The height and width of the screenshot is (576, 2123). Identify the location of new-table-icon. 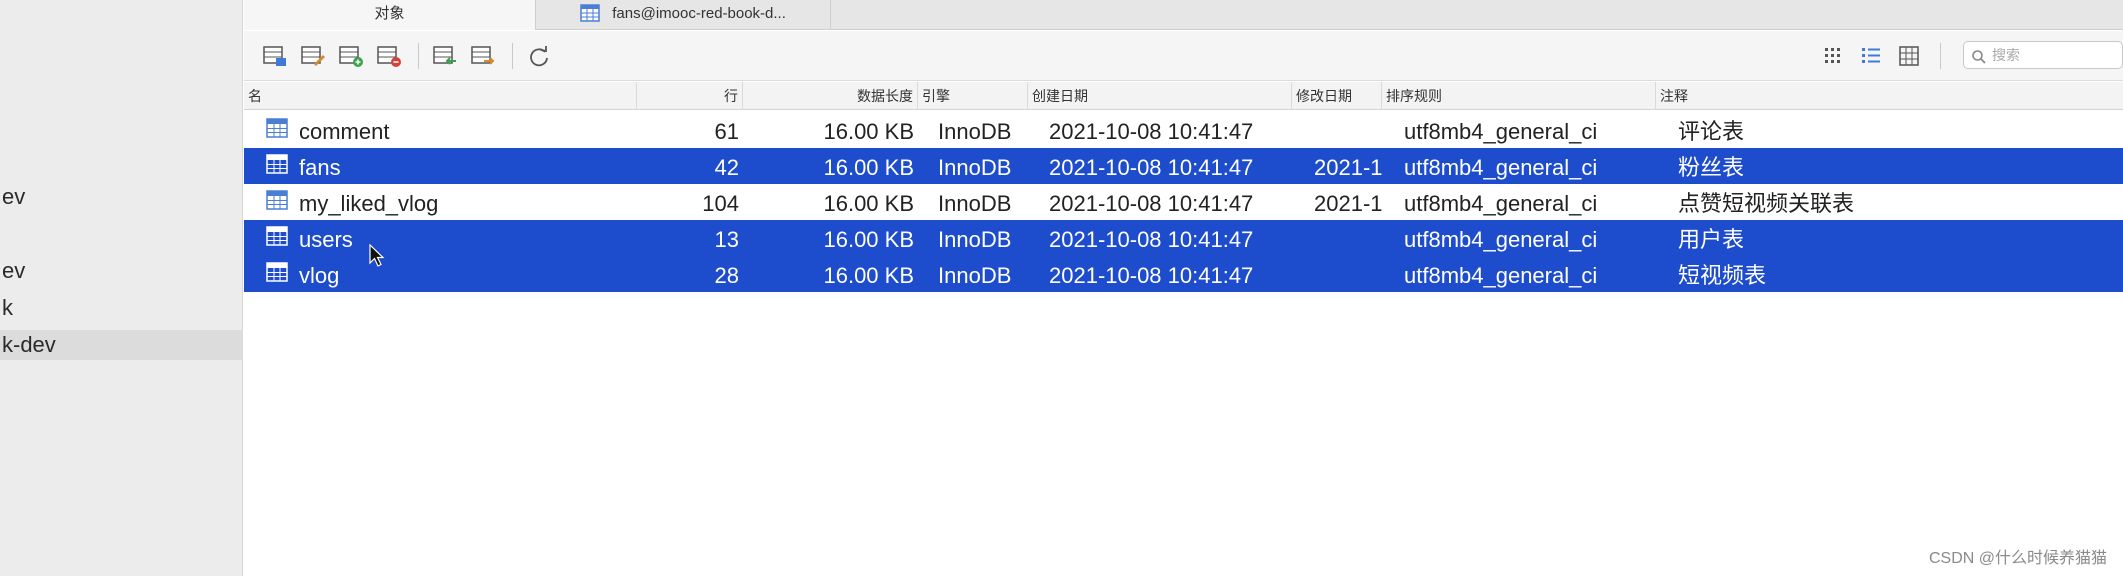
(351, 56).